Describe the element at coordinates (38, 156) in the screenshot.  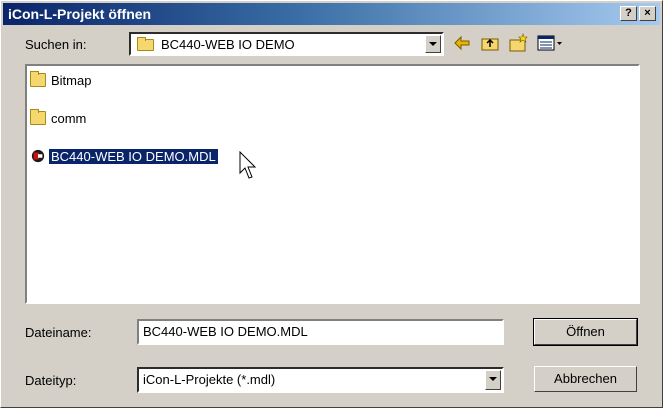
I see `project-file-icon` at that location.